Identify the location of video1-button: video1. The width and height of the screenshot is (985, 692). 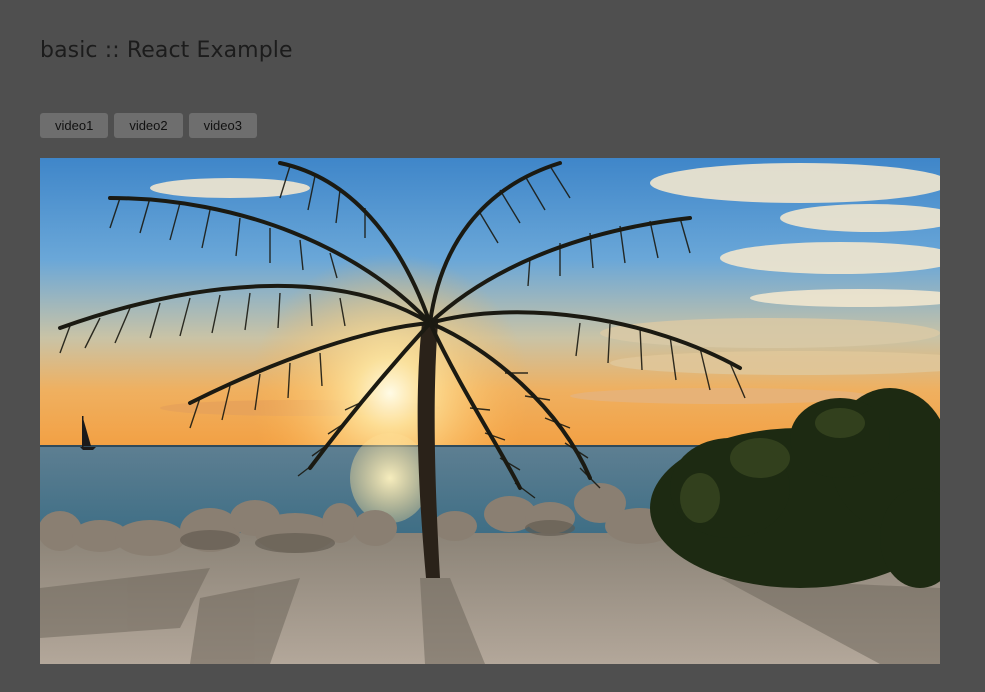
(74, 125).